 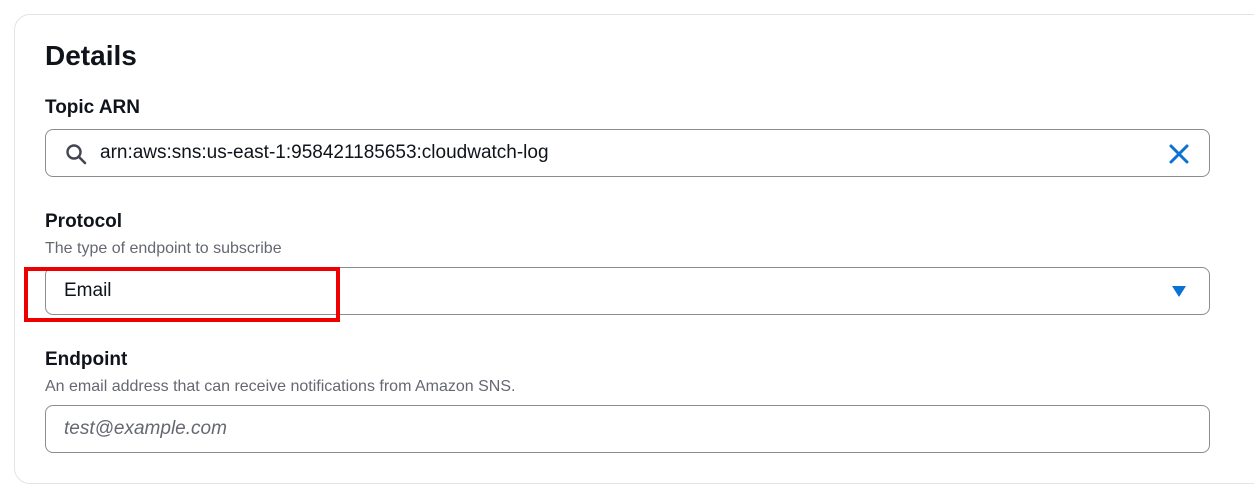 What do you see at coordinates (627, 291) in the screenshot?
I see `protocol-select: Email` at bounding box center [627, 291].